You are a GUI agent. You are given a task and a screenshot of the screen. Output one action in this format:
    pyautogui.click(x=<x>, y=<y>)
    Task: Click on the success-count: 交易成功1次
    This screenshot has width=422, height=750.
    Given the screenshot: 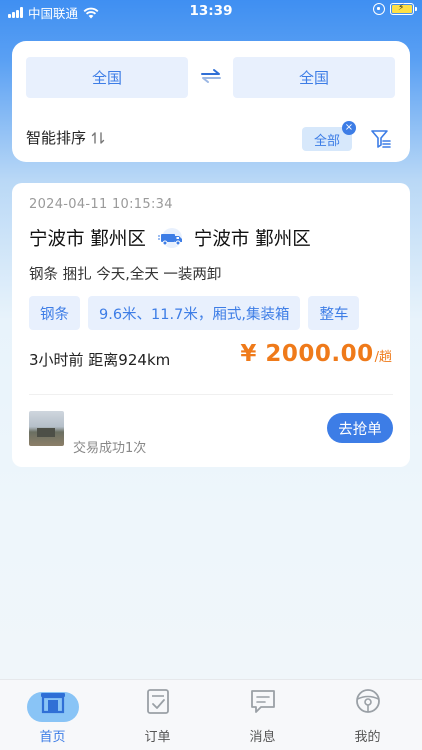 What is the action you would take?
    pyautogui.click(x=110, y=448)
    